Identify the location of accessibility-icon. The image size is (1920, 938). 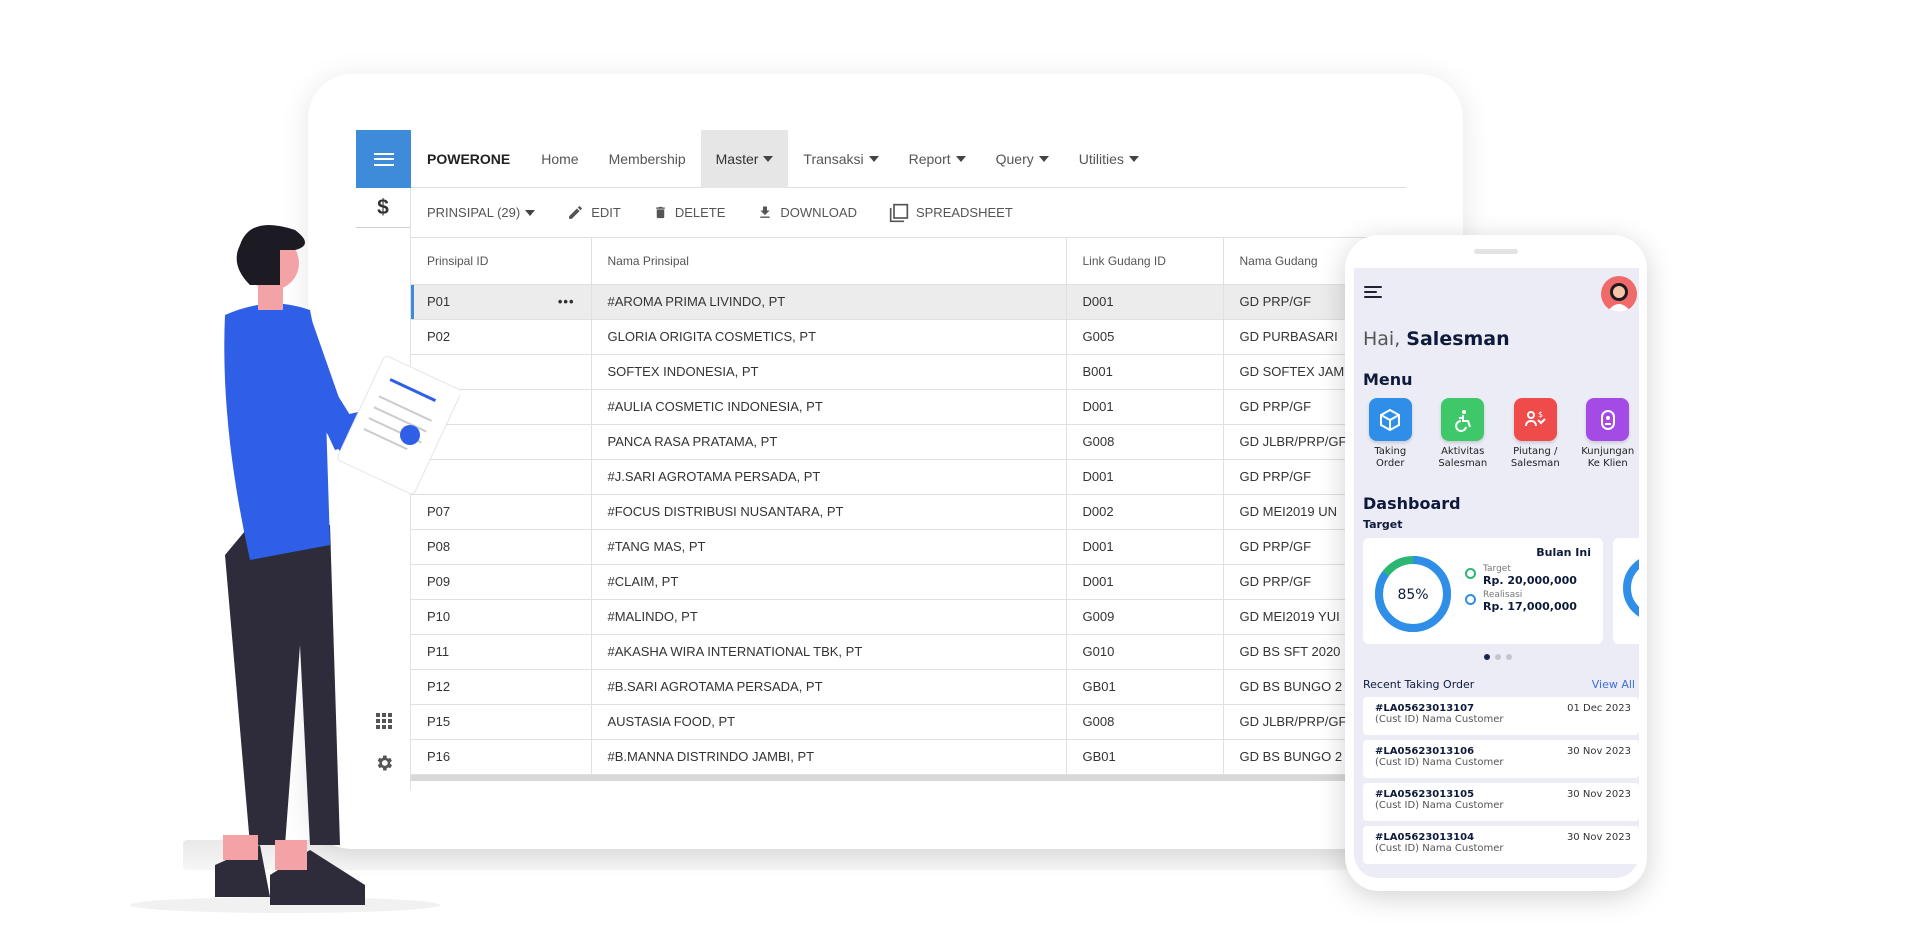
(1463, 419).